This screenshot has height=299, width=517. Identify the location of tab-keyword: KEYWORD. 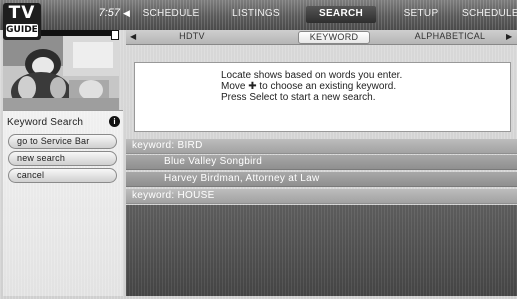
(334, 37).